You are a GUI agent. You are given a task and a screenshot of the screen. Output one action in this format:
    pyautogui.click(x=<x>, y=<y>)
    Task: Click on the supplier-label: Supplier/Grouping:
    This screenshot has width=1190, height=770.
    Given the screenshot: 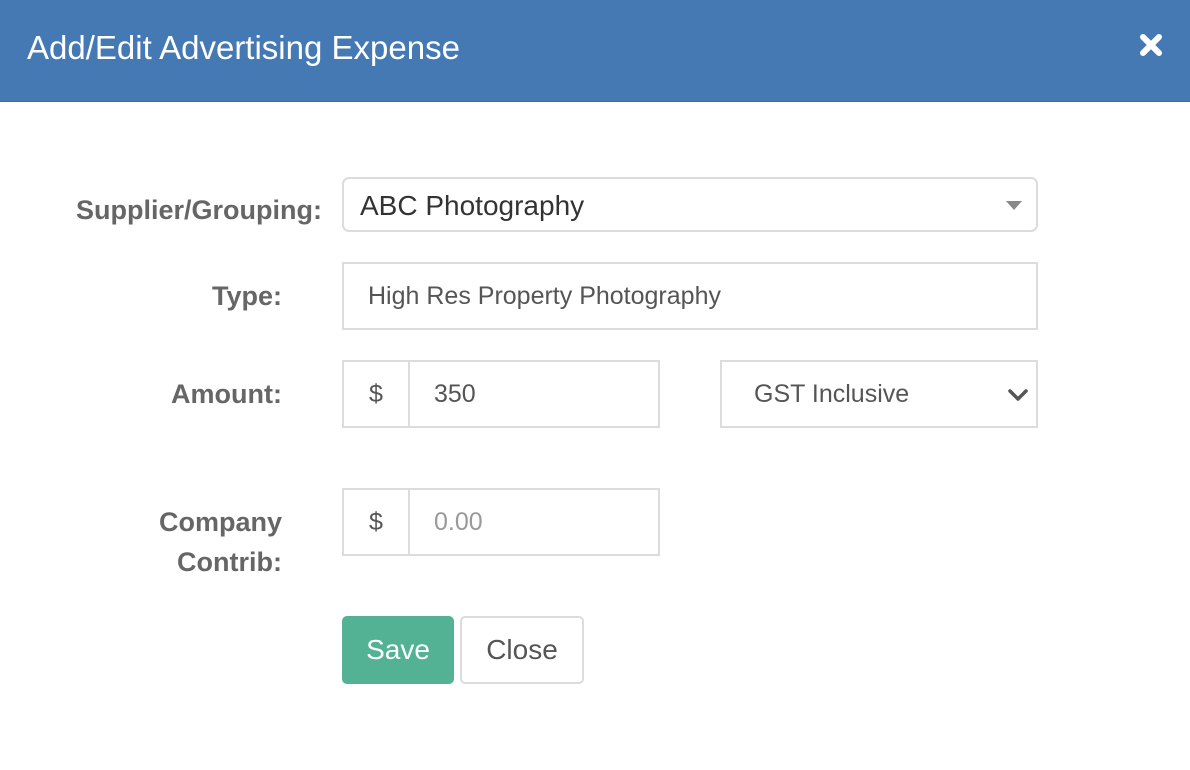 What is the action you would take?
    pyautogui.click(x=199, y=210)
    